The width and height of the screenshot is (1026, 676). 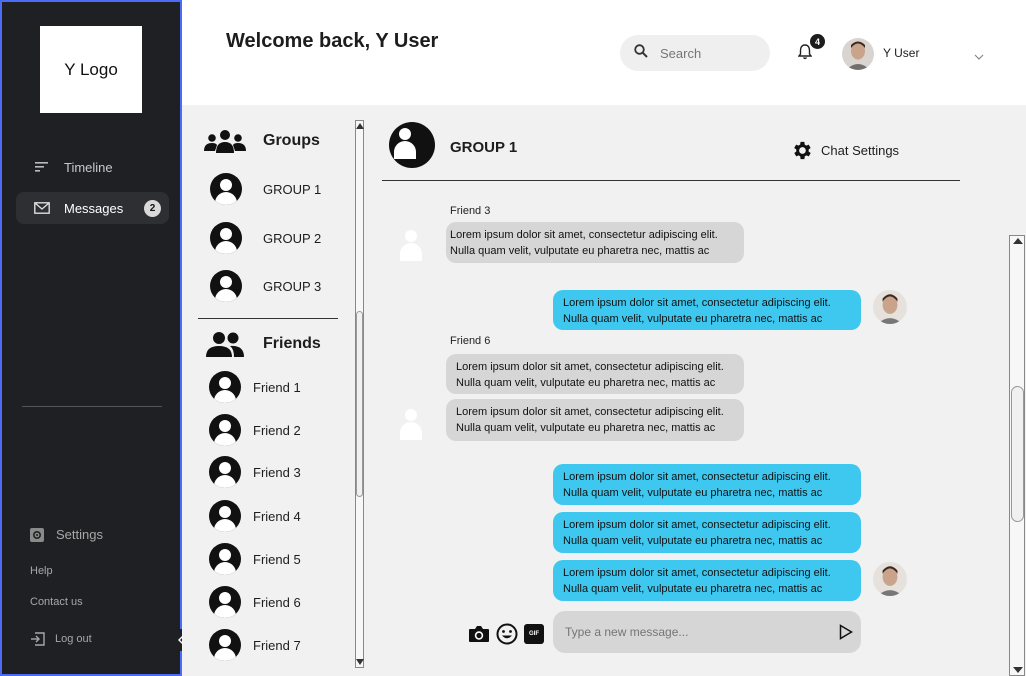 What do you see at coordinates (225, 141) in the screenshot?
I see `groups-icon` at bounding box center [225, 141].